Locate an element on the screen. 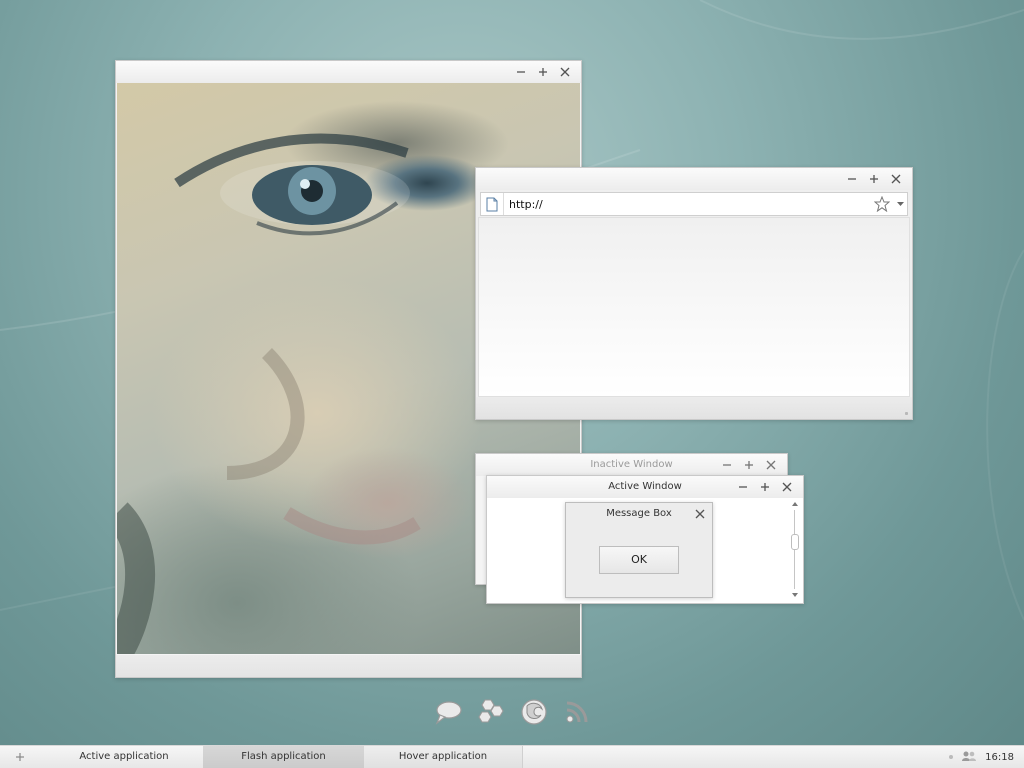  firefox-icon is located at coordinates (534, 712).